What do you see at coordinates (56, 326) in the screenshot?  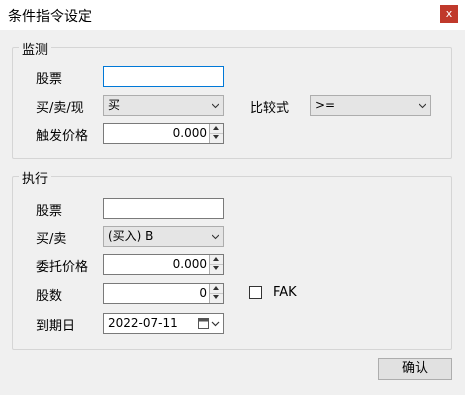 I see `execute-expiry-label: 到期日` at bounding box center [56, 326].